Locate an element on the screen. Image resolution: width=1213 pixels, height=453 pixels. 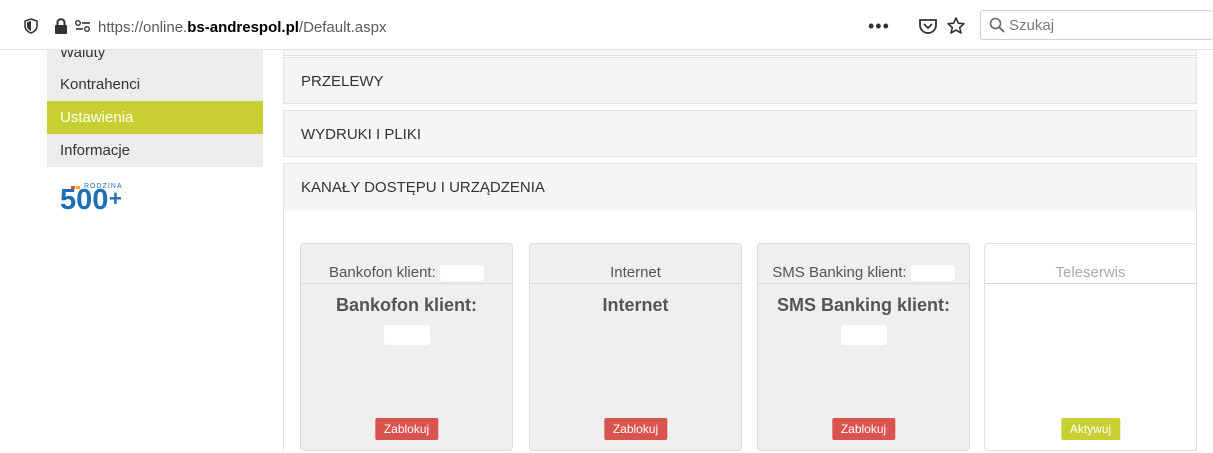
search-icon is located at coordinates (997, 25).